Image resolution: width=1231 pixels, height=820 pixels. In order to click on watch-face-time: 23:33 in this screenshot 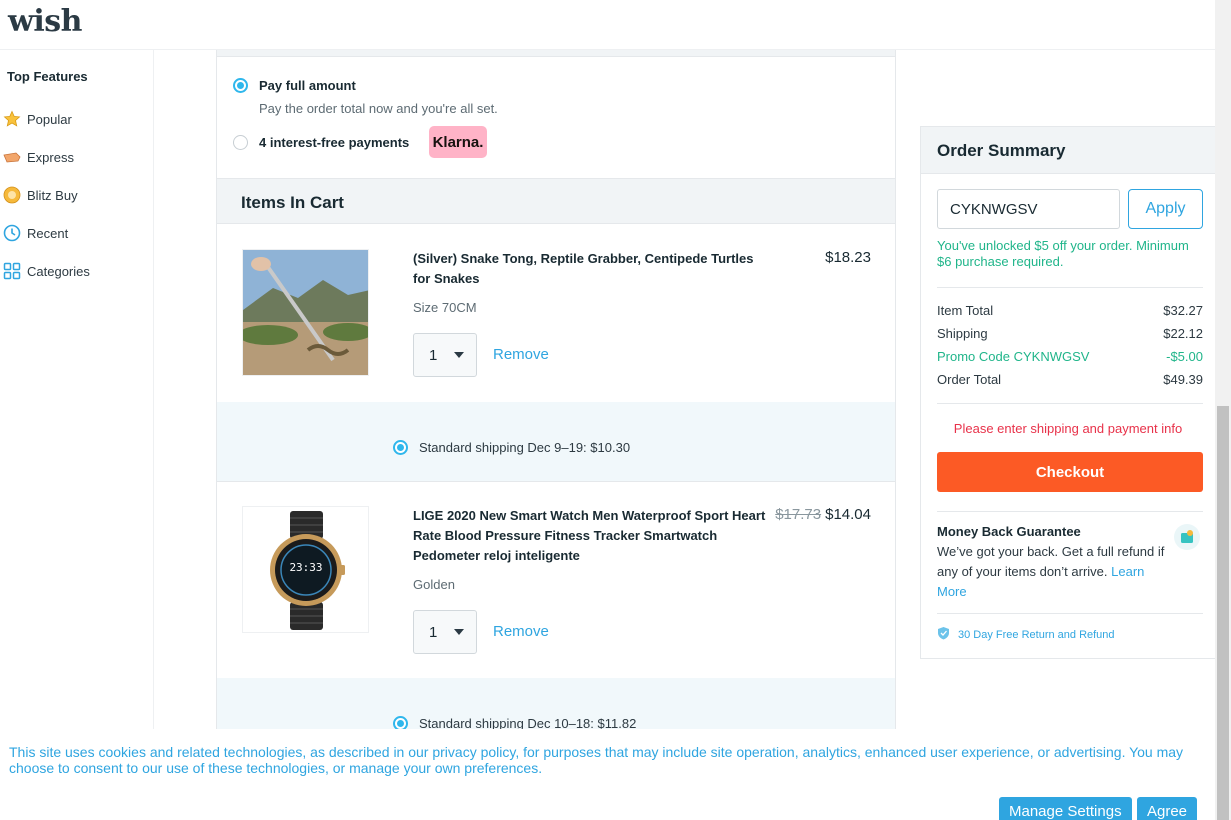, I will do `click(306, 567)`.